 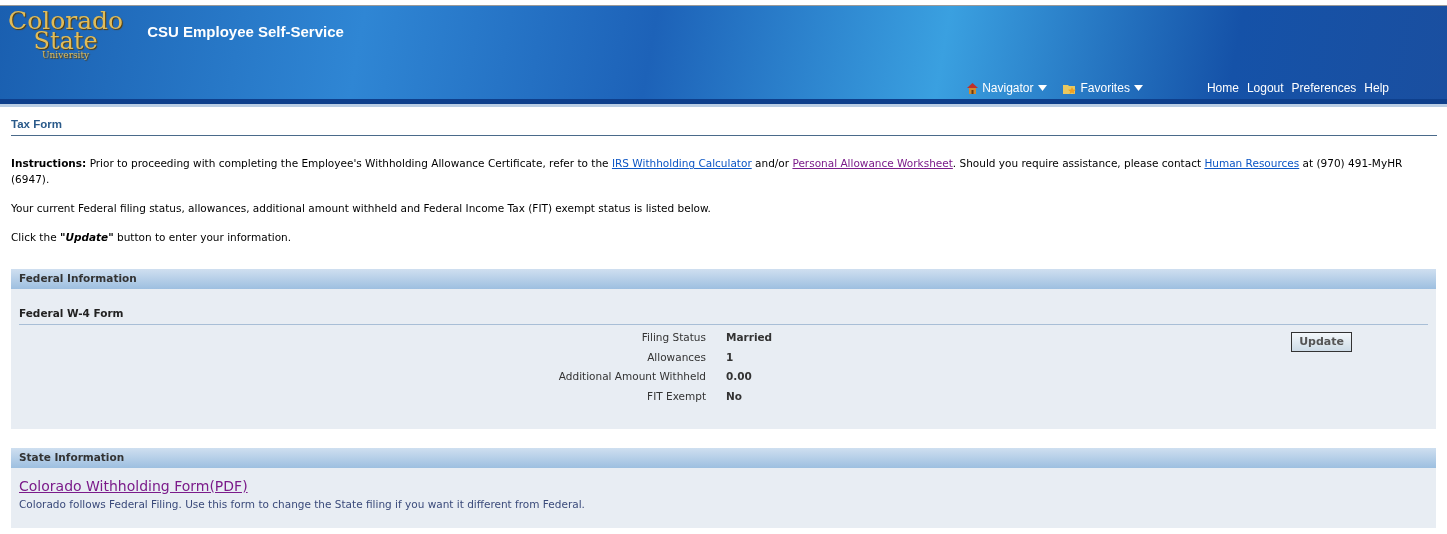 I want to click on header-link: Logout, so click(x=1265, y=88).